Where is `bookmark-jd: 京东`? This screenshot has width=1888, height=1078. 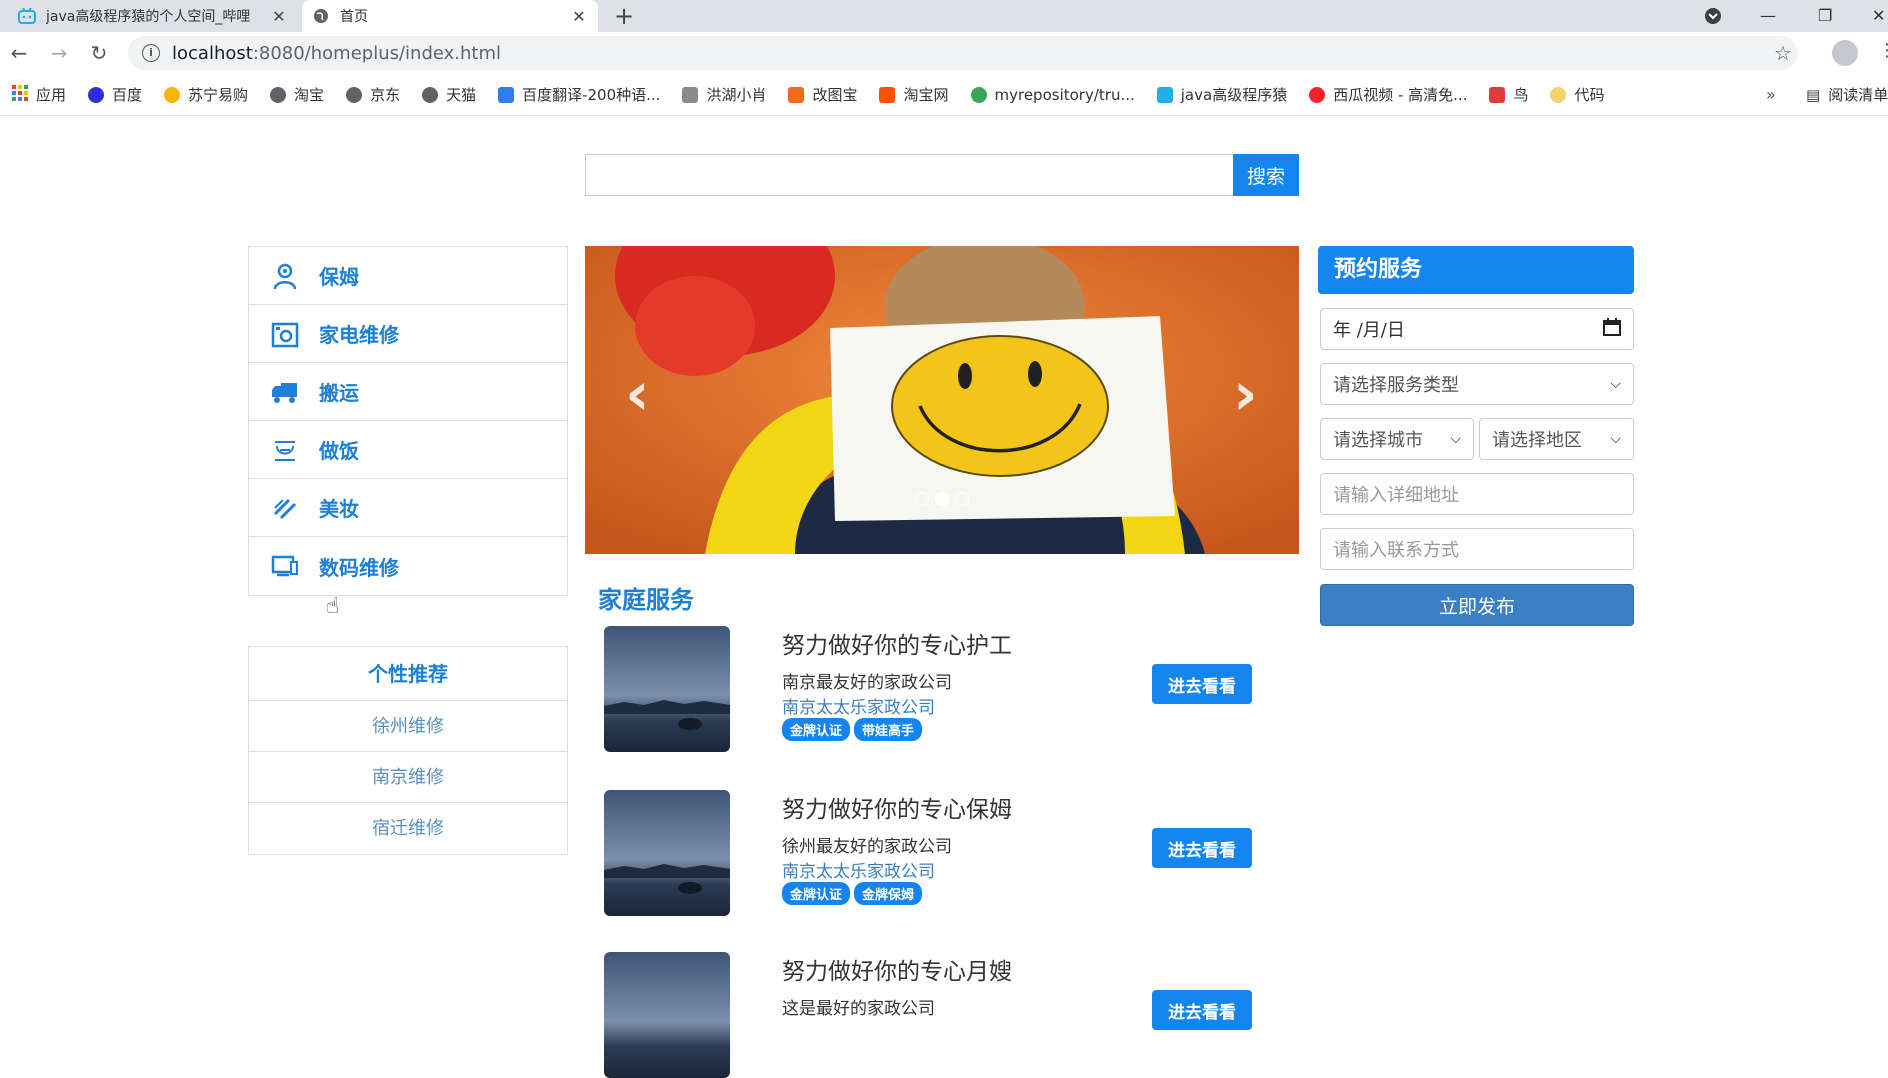 bookmark-jd: 京东 is located at coordinates (373, 94).